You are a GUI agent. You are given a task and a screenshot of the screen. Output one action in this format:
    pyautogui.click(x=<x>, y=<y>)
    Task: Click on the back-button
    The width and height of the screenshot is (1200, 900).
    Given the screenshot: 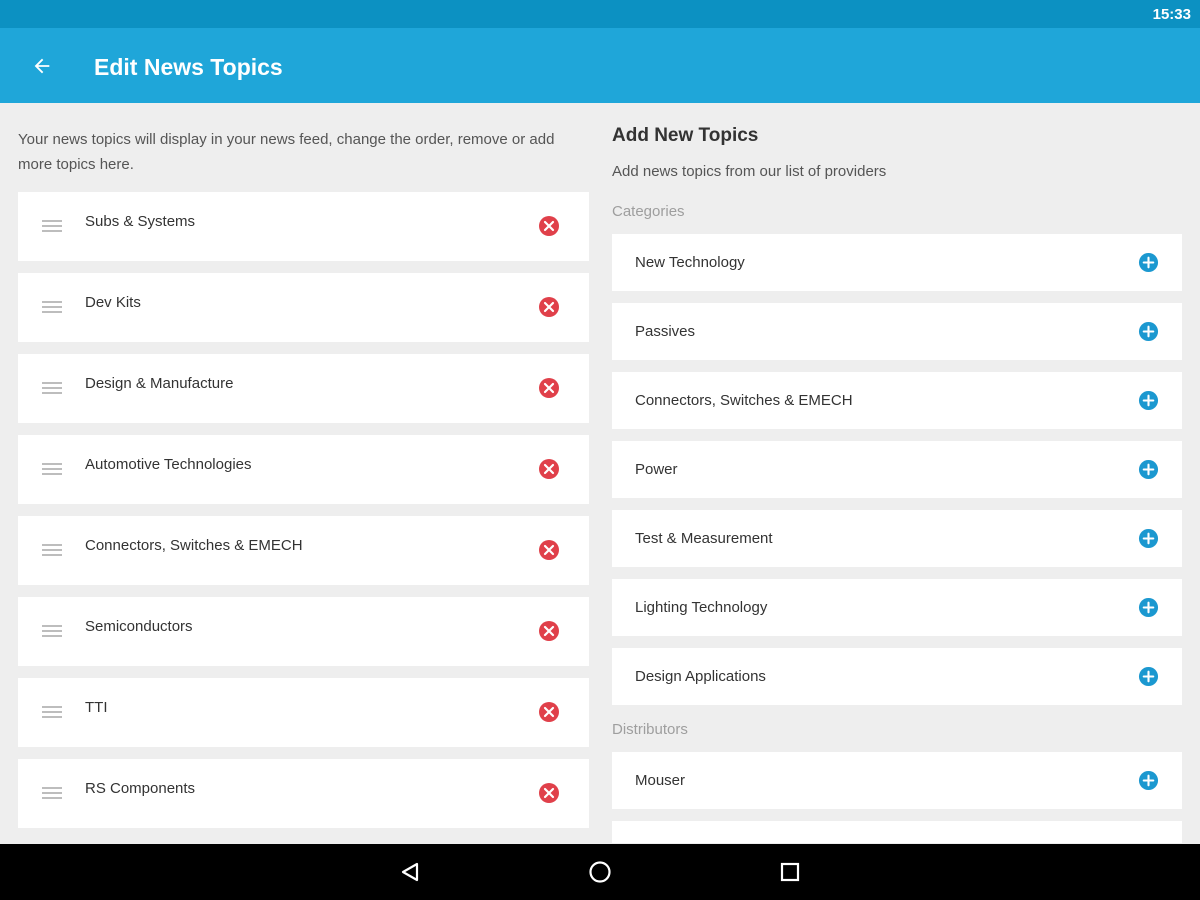 What is the action you would take?
    pyautogui.click(x=42, y=66)
    